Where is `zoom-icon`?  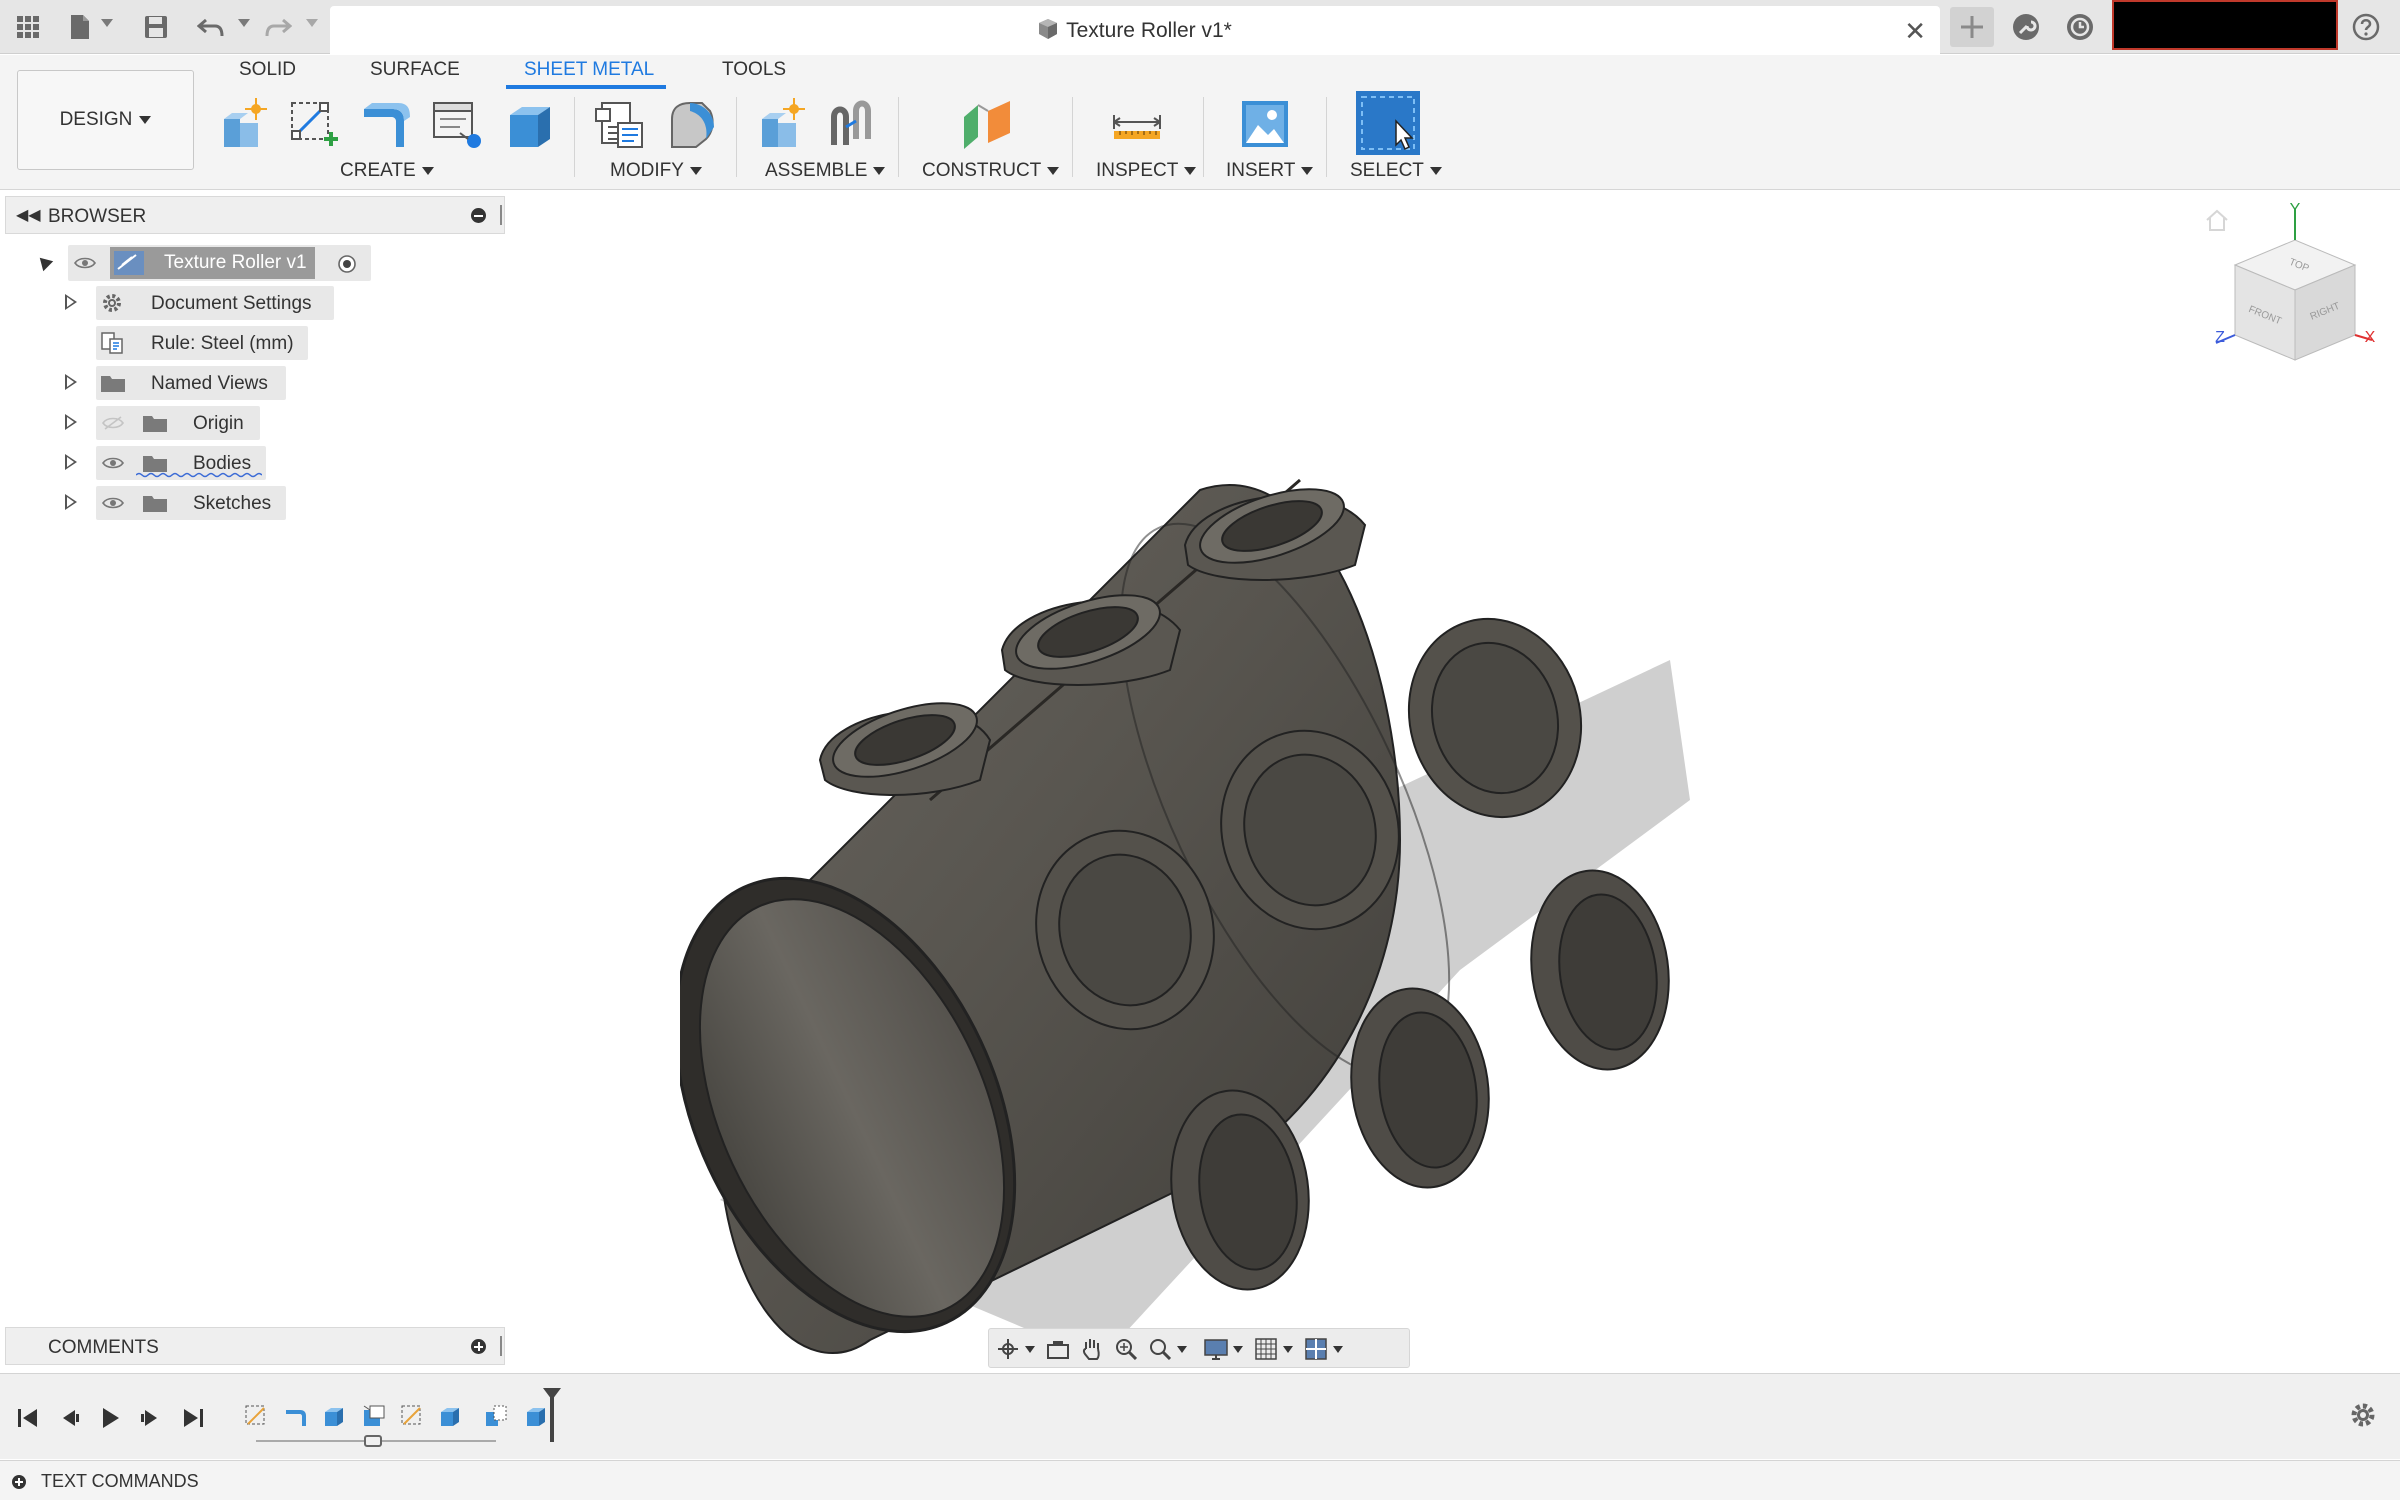
zoom-icon is located at coordinates (1126, 1349).